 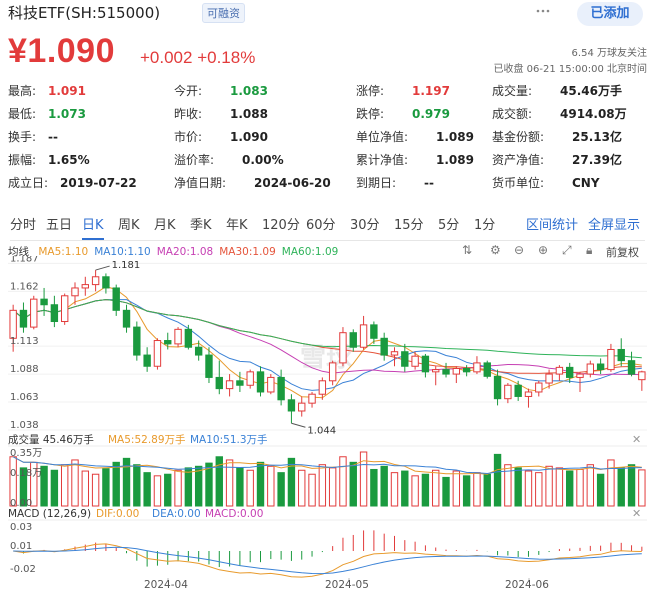 What do you see at coordinates (382, 160) in the screenshot?
I see `stat-label: 累计净值:` at bounding box center [382, 160].